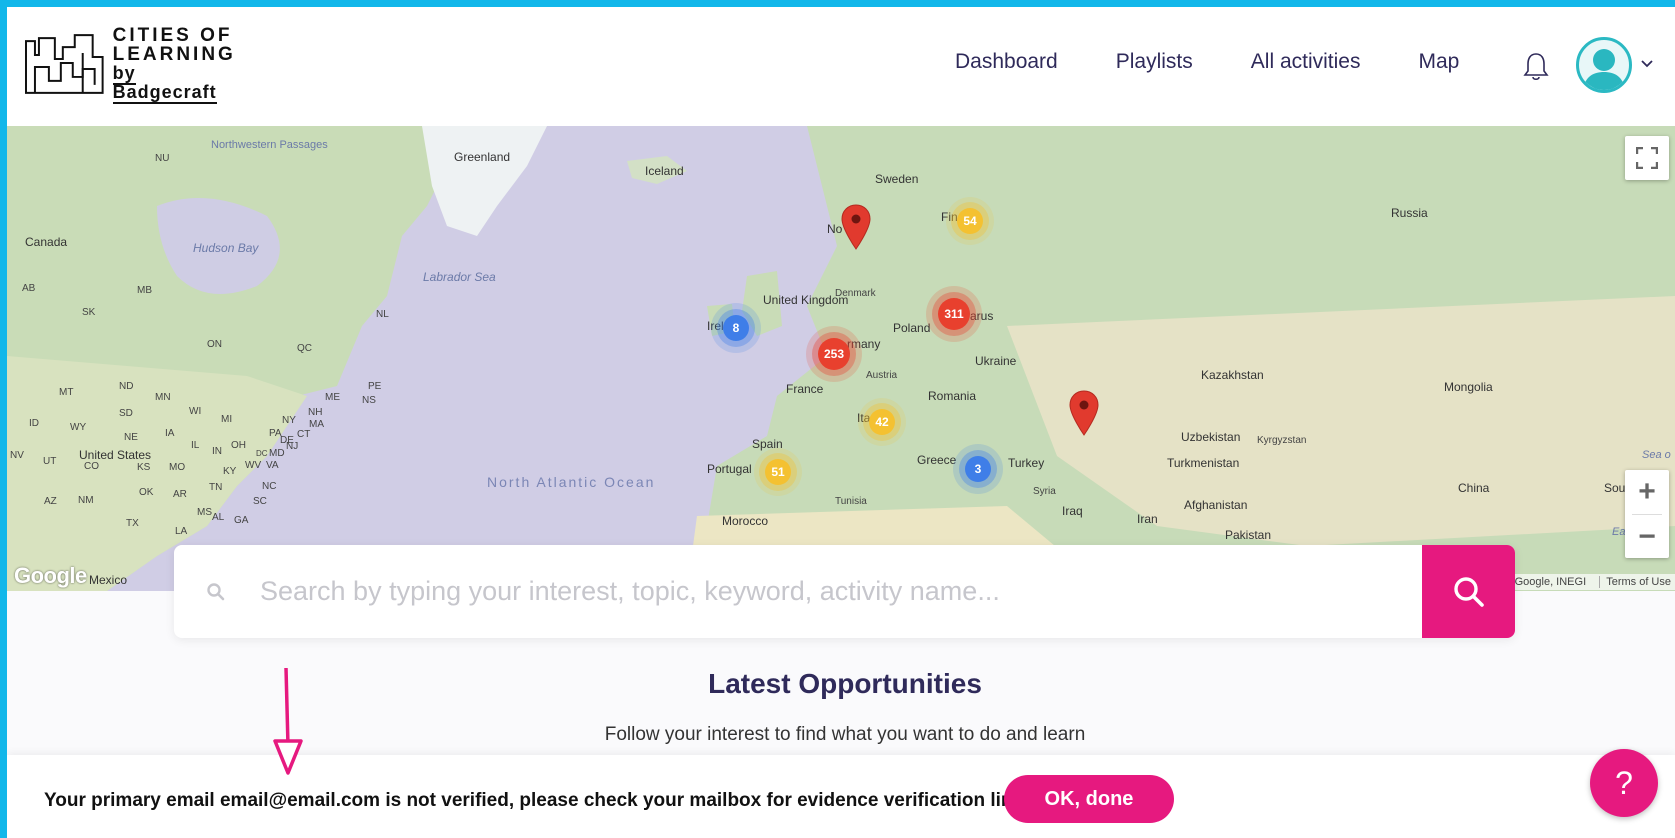  What do you see at coordinates (1072, 511) in the screenshot?
I see `map-label-iraq: Iraq` at bounding box center [1072, 511].